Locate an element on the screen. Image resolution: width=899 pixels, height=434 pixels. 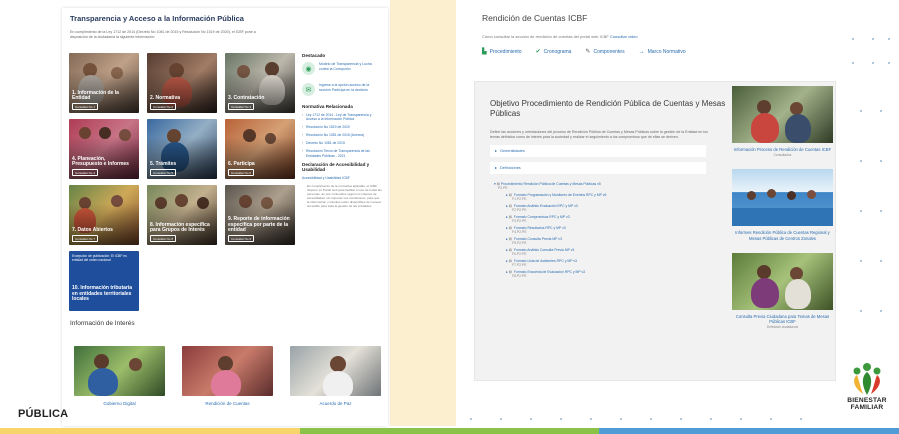
pencil-icon: ✎ is located at coordinates (588, 52).